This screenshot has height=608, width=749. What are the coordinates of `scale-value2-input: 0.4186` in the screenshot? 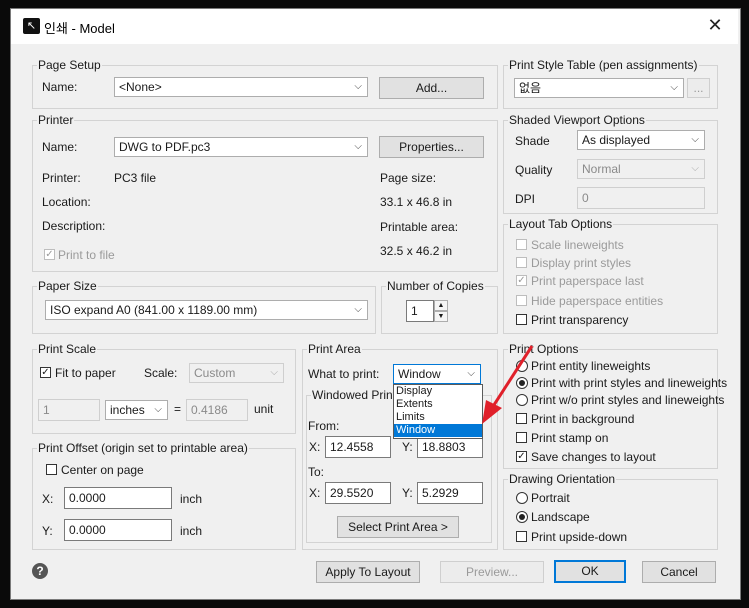 It's located at (217, 410).